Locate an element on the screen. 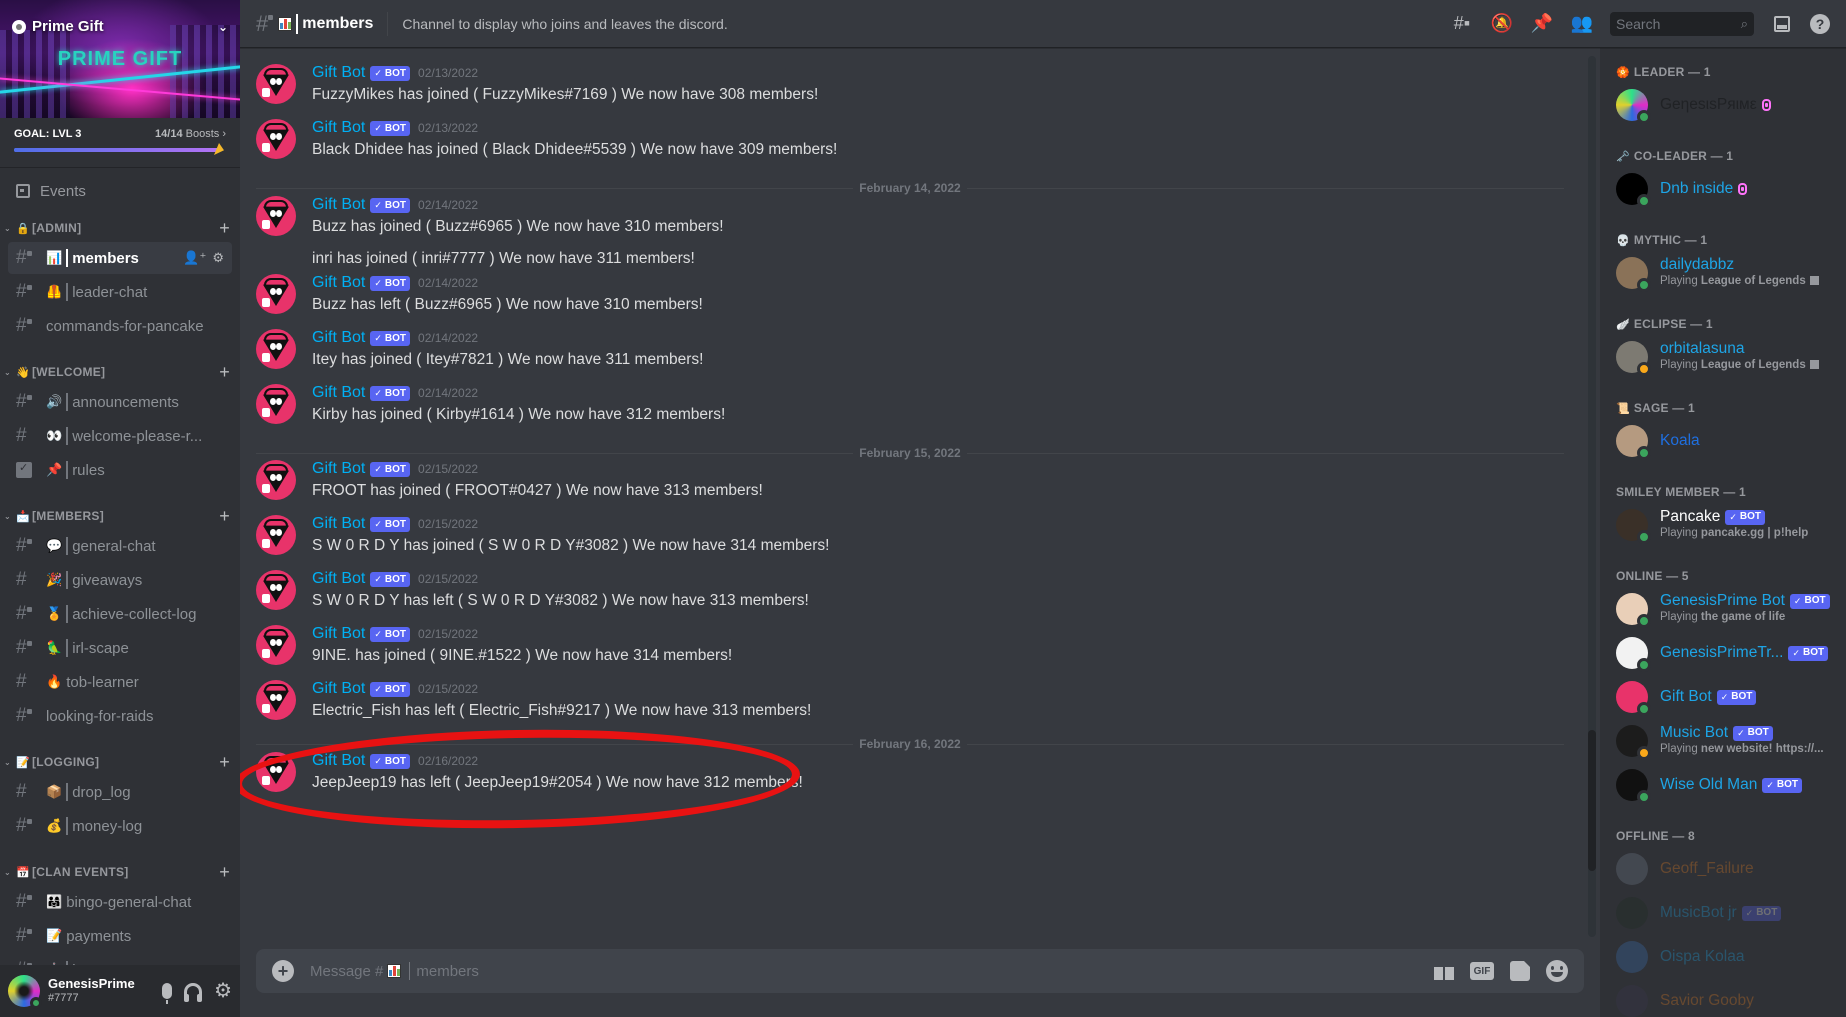 This screenshot has width=1846, height=1017. member-item: Gift Bot ✓ BOT is located at coordinates (1727, 697).